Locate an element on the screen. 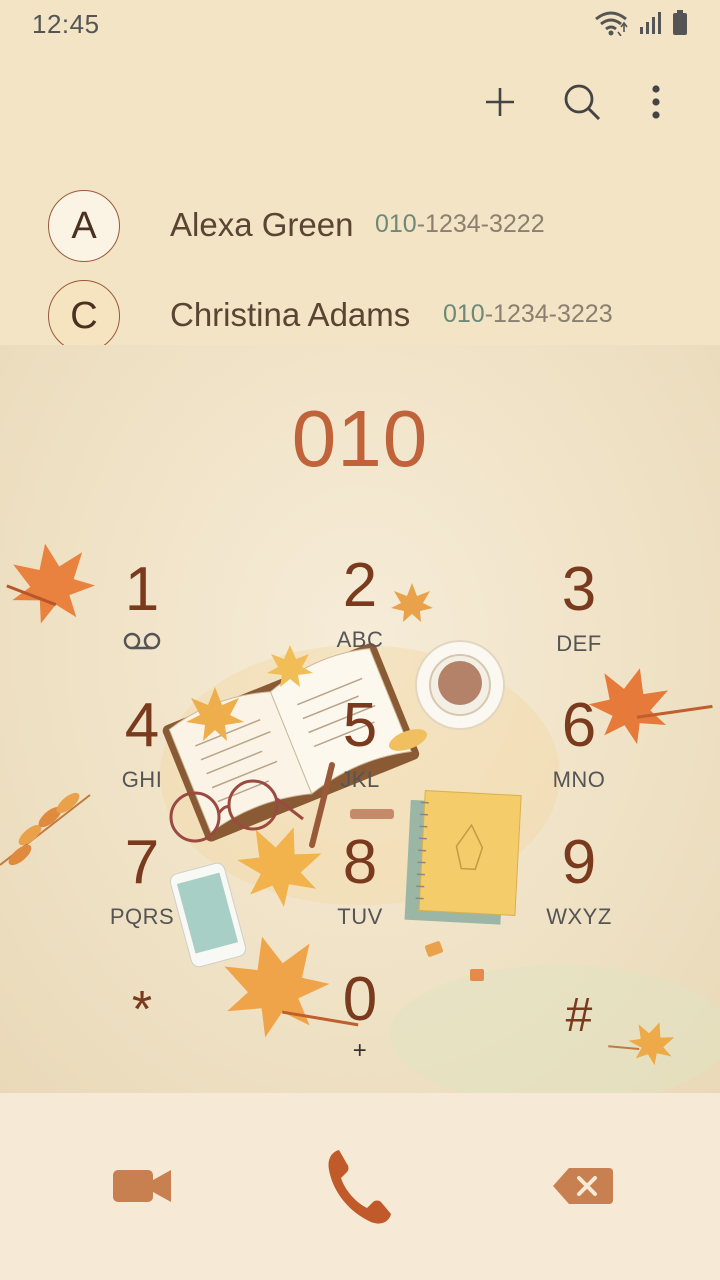  search-icon is located at coordinates (582, 104).